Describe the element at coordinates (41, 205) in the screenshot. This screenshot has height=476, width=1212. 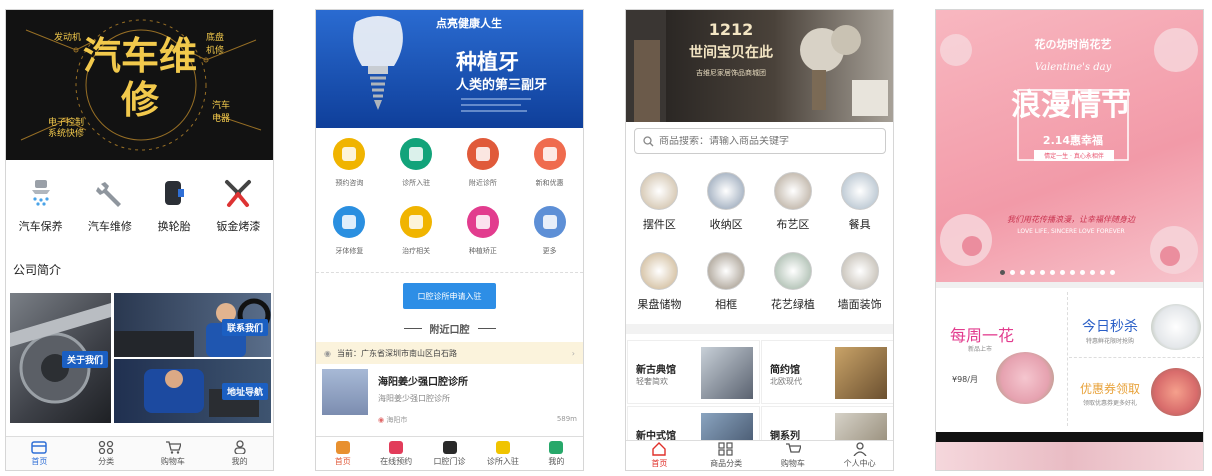
I see `category-car-maintenance: 汽车保养` at that location.